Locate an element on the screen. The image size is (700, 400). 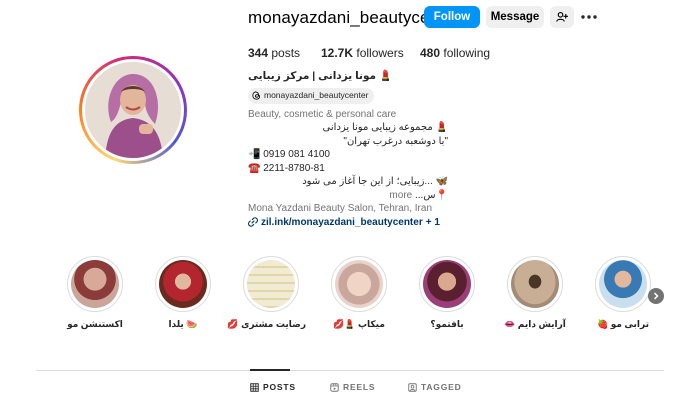
tab-reels: REELS is located at coordinates (352, 387).